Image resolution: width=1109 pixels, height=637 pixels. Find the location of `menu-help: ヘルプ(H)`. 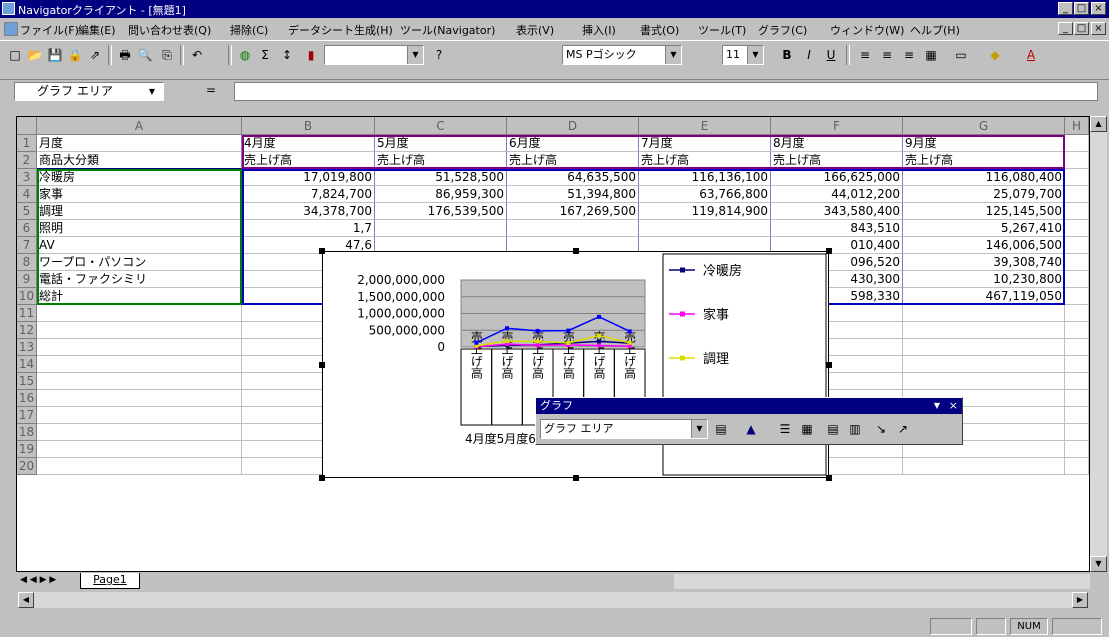

menu-help: ヘルプ(H) is located at coordinates (935, 30).